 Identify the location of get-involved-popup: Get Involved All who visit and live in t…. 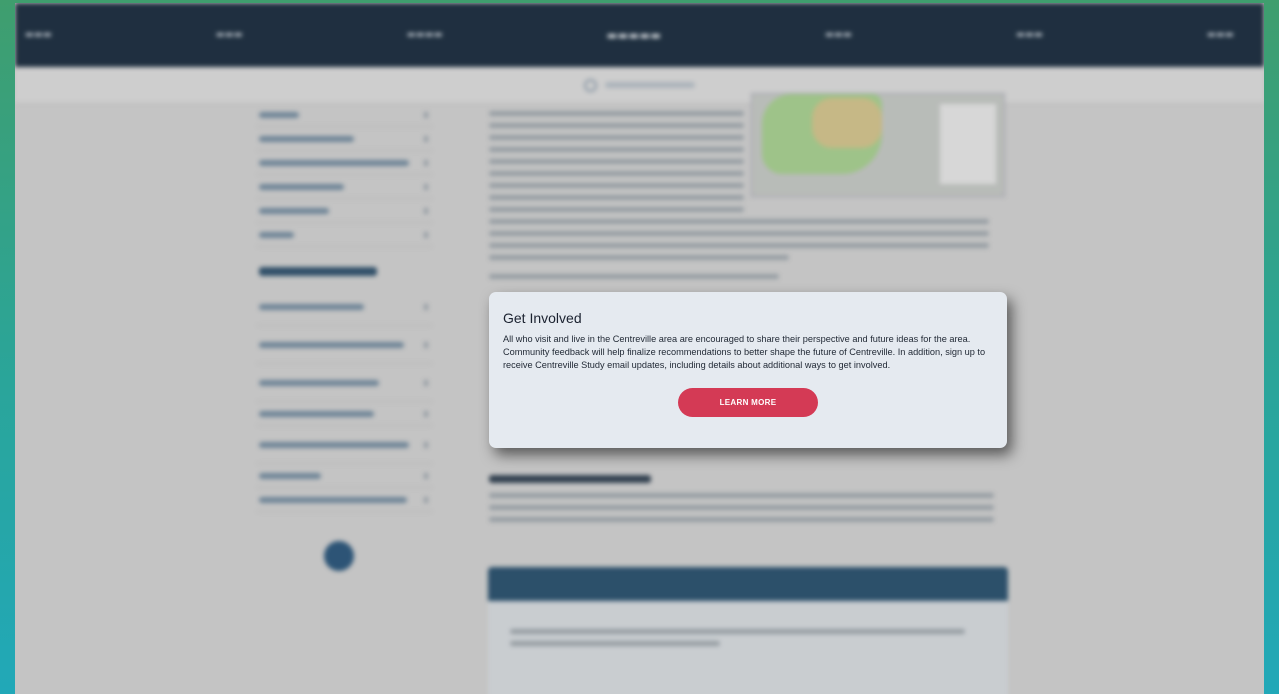
(748, 370).